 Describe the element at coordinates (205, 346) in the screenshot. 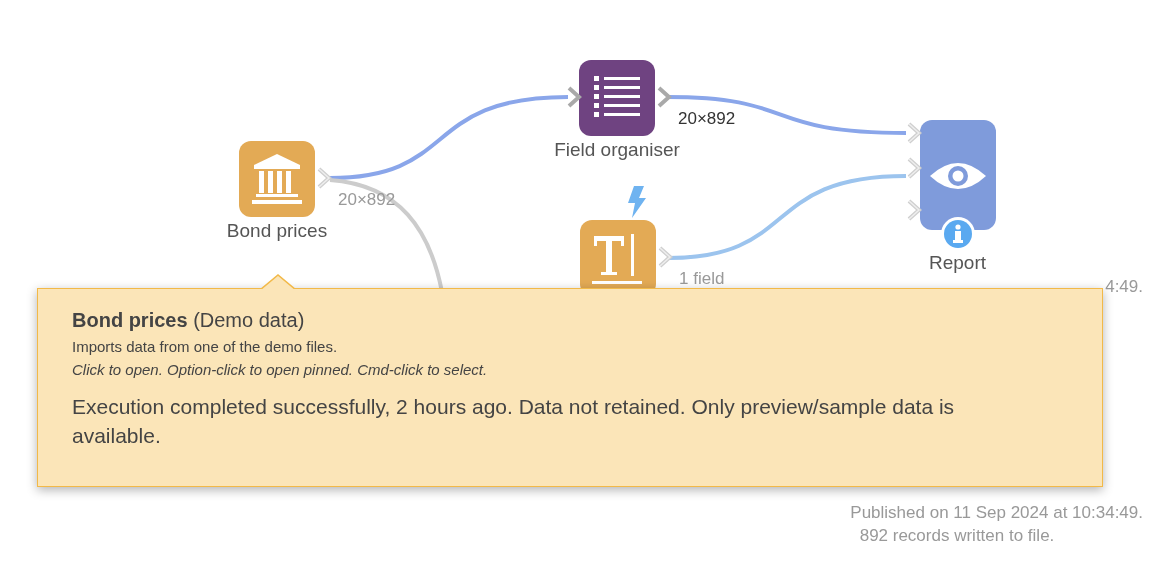

I see `tooltip-description: Imports data from one of the demo files.` at that location.